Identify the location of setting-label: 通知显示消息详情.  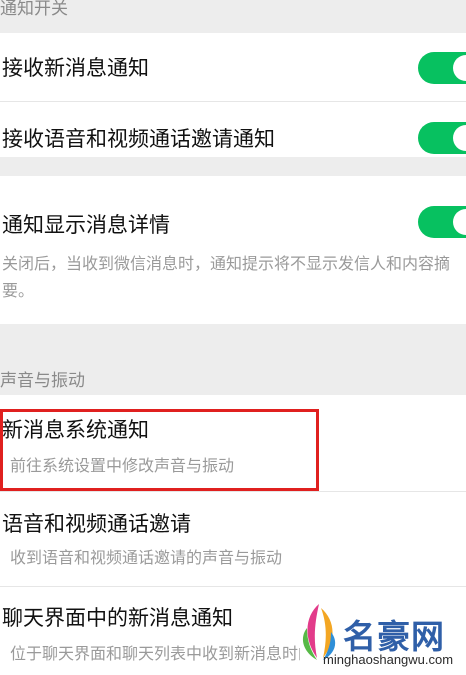
(86, 225).